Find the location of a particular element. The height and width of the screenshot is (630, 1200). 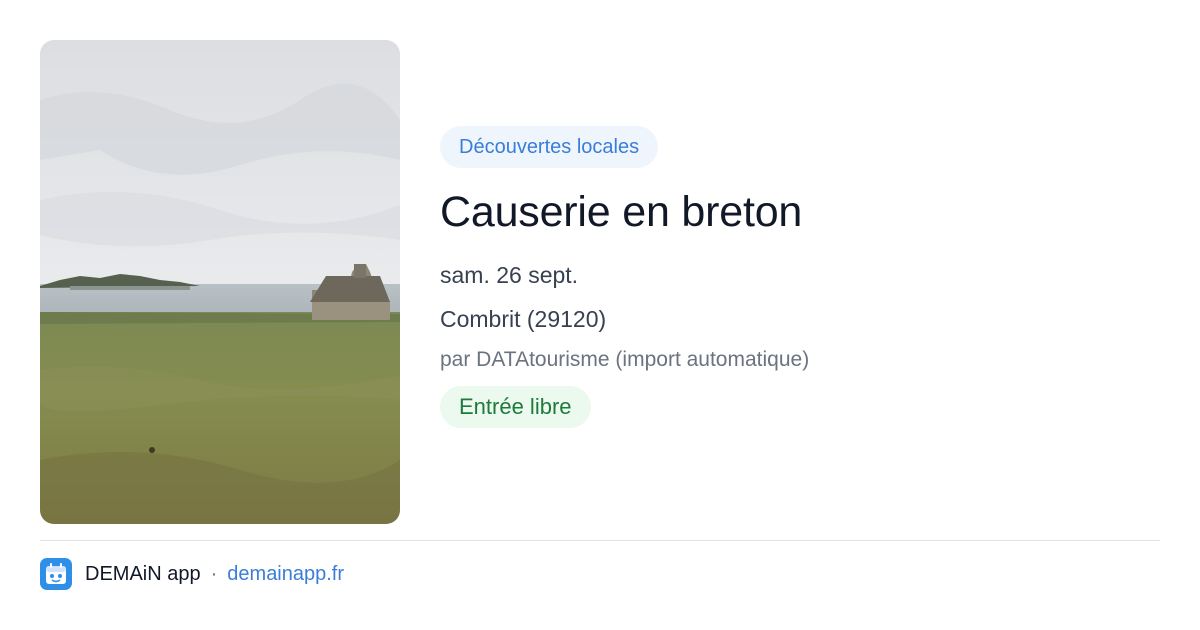

price-badge: Entrée libre is located at coordinates (515, 407).